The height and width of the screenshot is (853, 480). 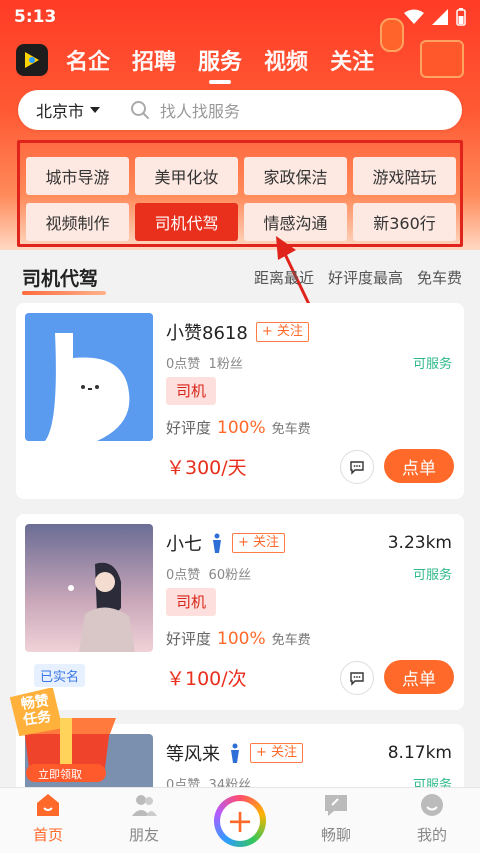 I want to click on task-promo-widget: 畅赞任务 立即领取, so click(x=67, y=737).